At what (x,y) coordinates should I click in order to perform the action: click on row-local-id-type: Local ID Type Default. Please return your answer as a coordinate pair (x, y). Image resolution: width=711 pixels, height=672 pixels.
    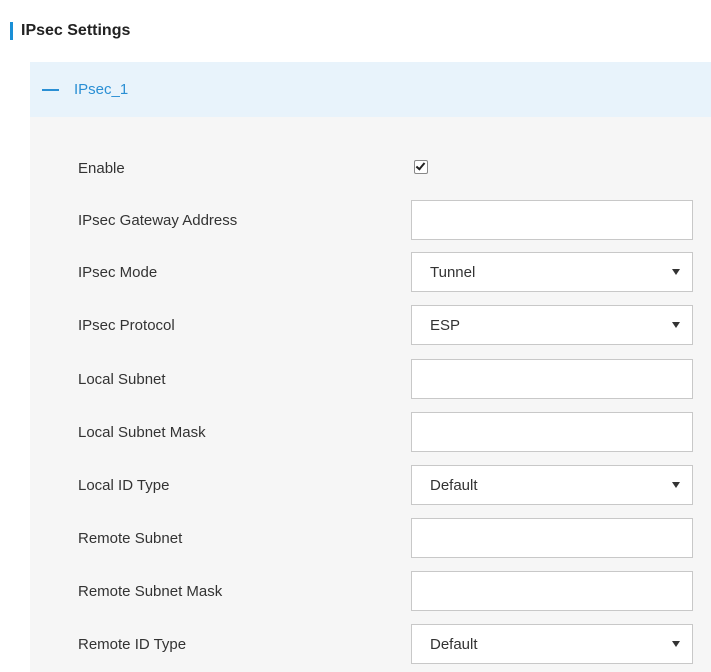
    Looking at the image, I should click on (370, 485).